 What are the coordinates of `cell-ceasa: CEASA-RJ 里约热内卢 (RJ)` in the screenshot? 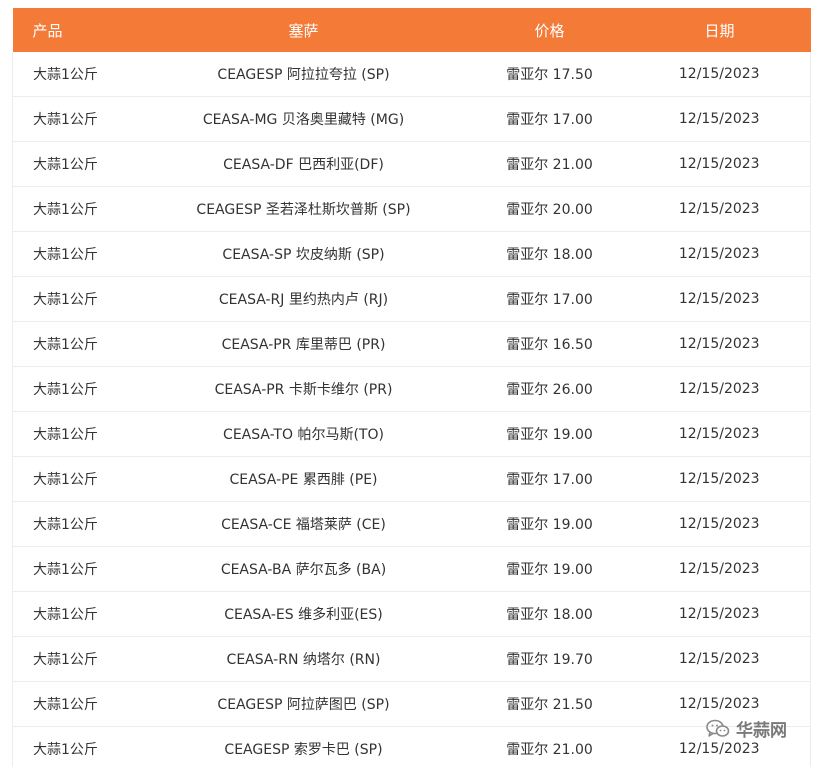 It's located at (303, 299).